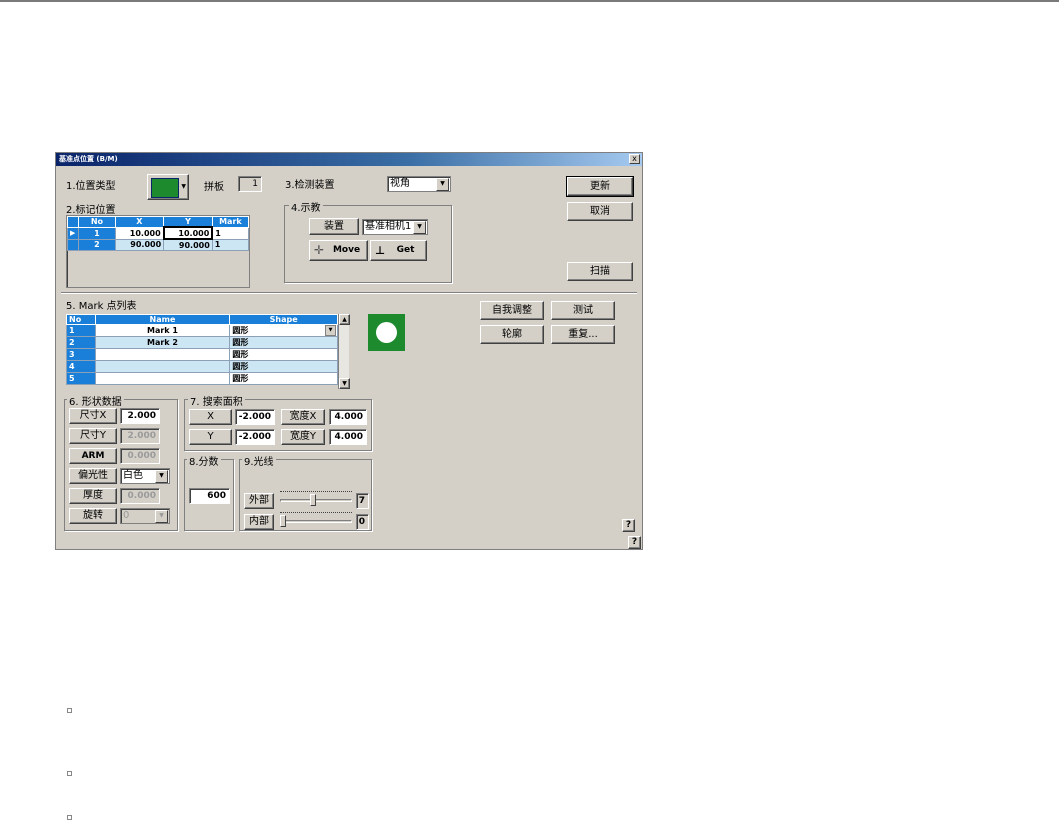 This screenshot has width=1059, height=821. Describe the element at coordinates (93, 416) in the screenshot. I see `size-x-button: 尺寸X` at that location.